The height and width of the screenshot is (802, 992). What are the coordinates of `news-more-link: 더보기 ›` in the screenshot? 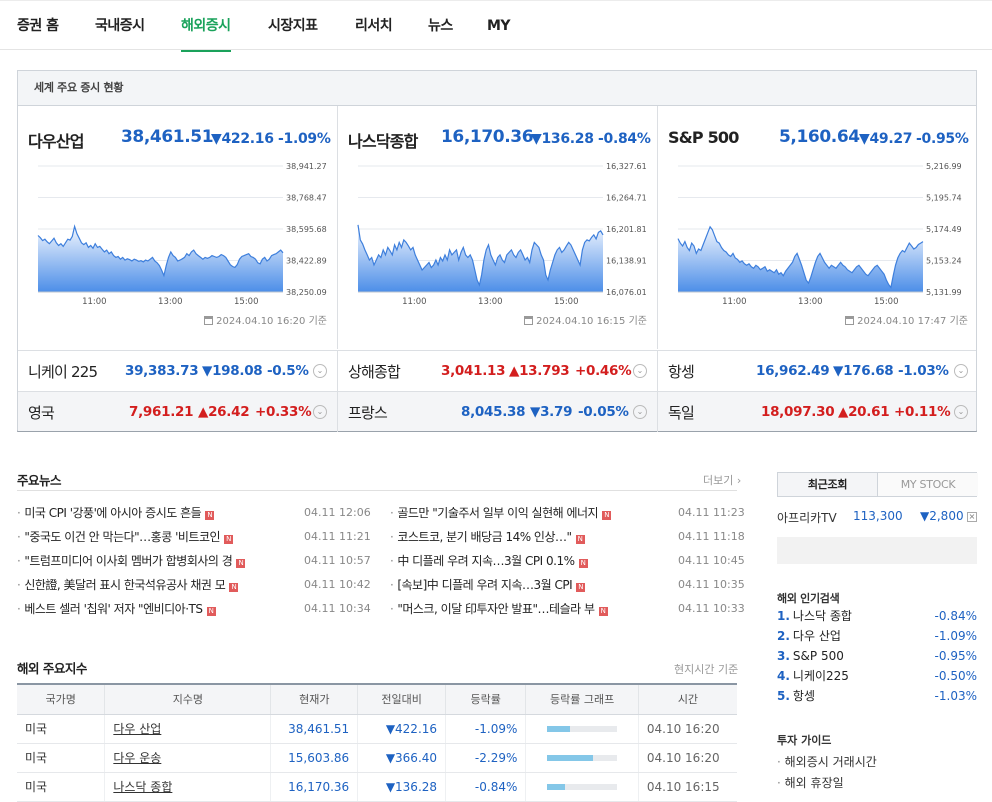 It's located at (722, 480).